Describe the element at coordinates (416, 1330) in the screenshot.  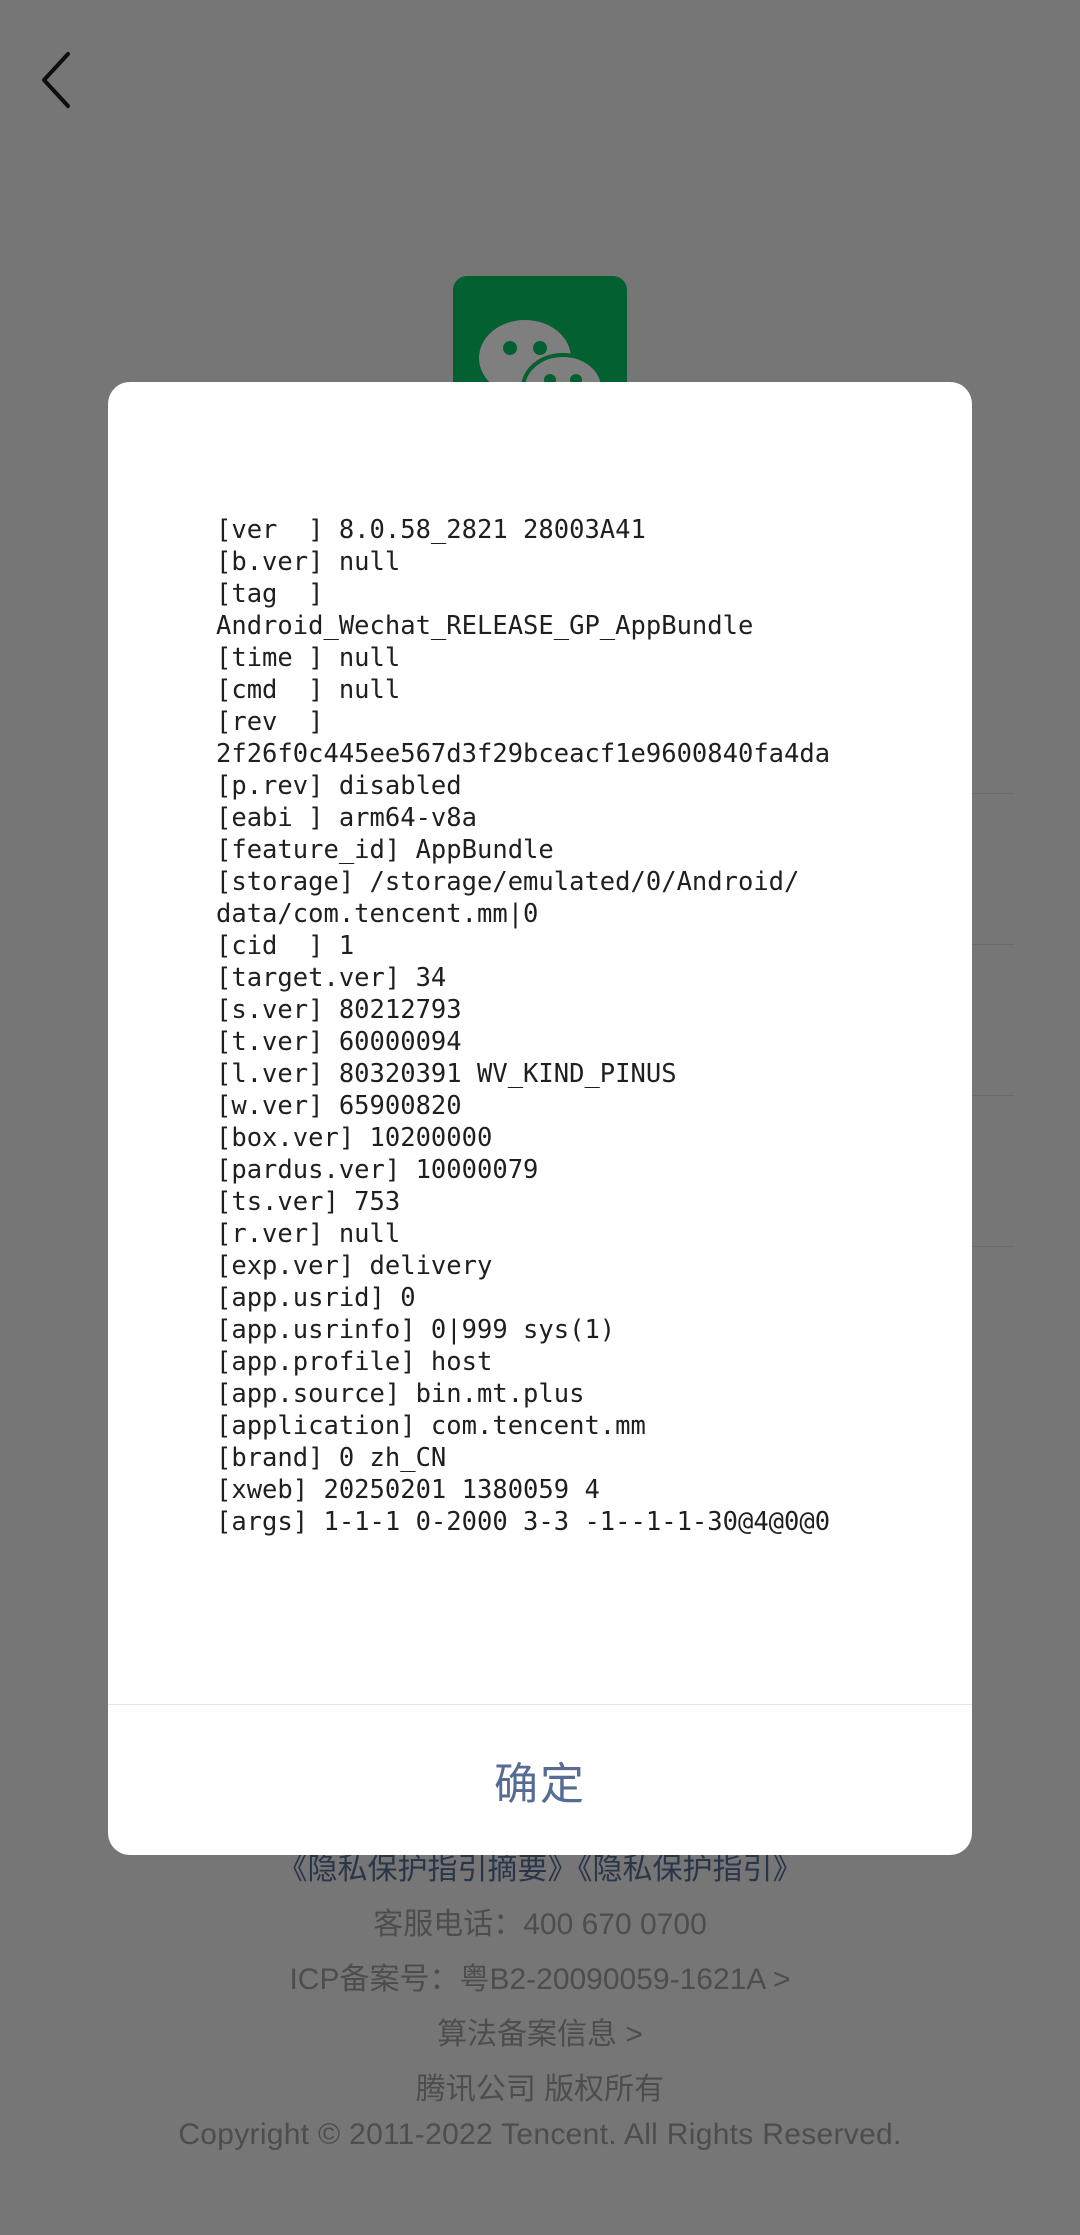
I see `info-line: [app.usrinfo] 0|999 sys(1)` at that location.